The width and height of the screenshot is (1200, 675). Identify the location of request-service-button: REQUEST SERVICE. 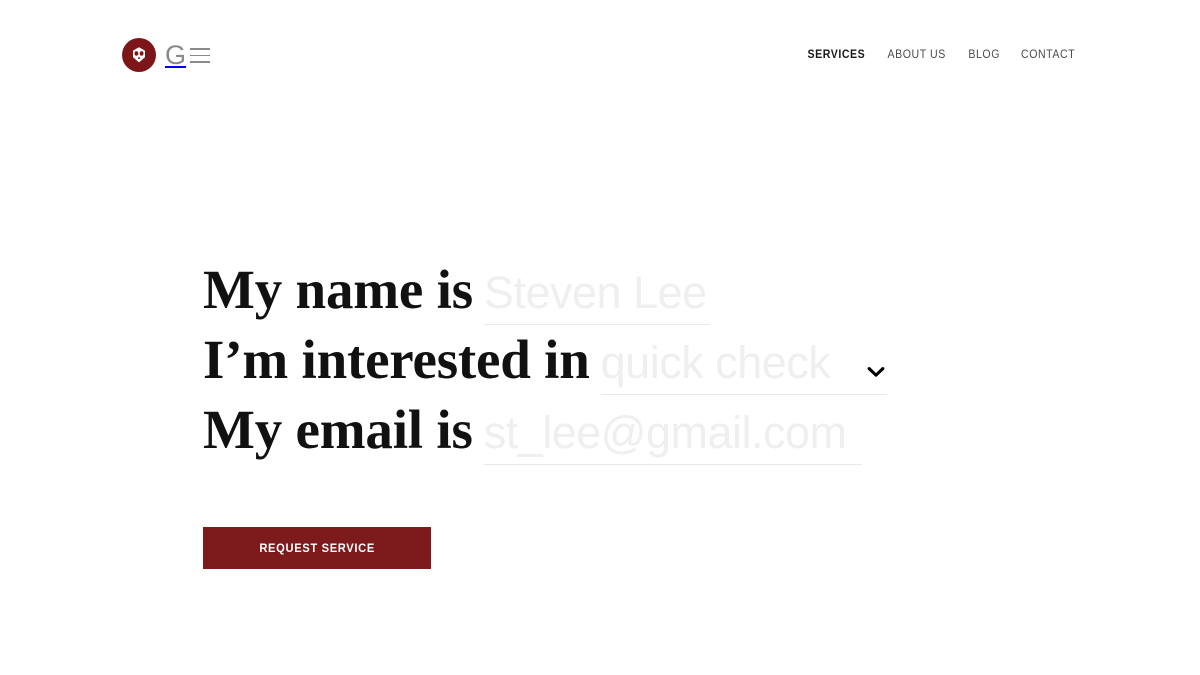
(317, 548).